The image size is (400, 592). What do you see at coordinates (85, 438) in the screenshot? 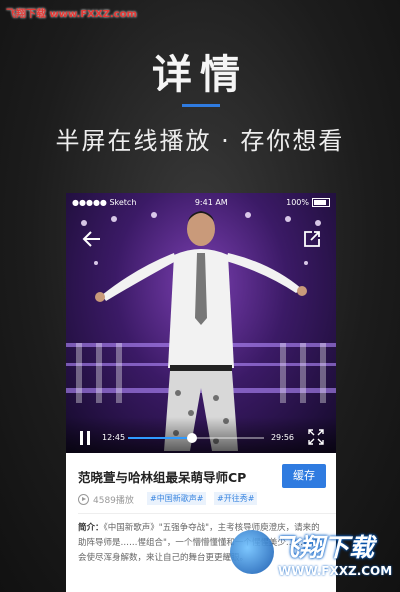
I see `pause-icon` at bounding box center [85, 438].